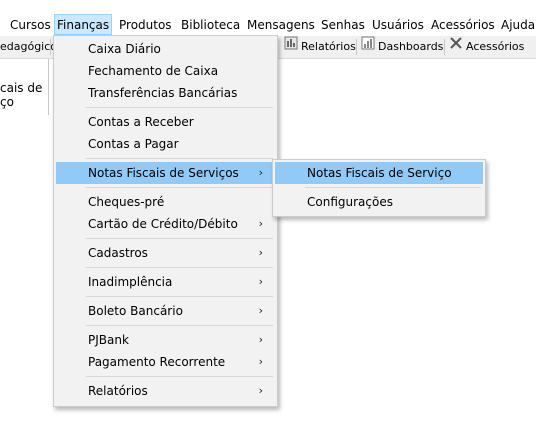 The image size is (536, 437). What do you see at coordinates (398, 25) in the screenshot?
I see `menu-usuarios: Usuários` at bounding box center [398, 25].